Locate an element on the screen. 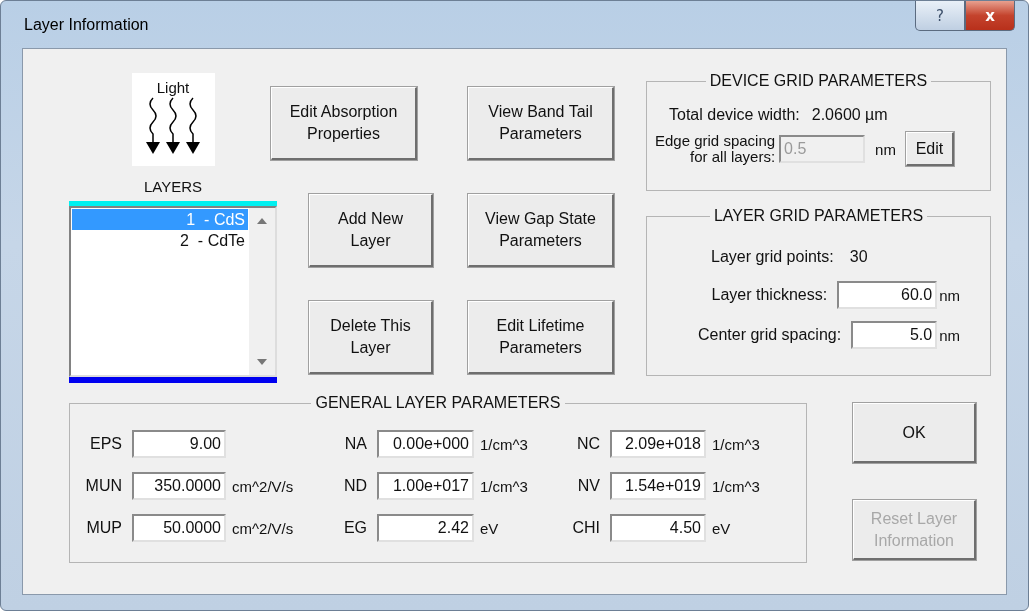 This screenshot has width=1029, height=611. field-label: NC is located at coordinates (588, 444).